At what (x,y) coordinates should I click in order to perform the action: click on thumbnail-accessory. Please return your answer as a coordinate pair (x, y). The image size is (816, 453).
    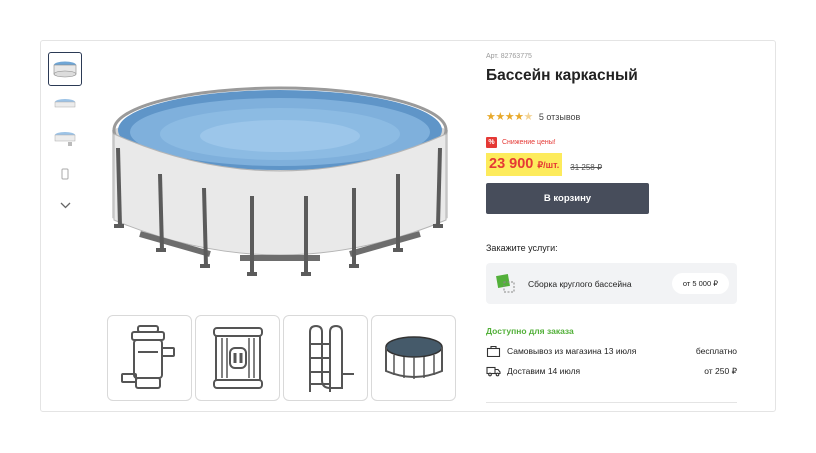
    Looking at the image, I should click on (65, 174).